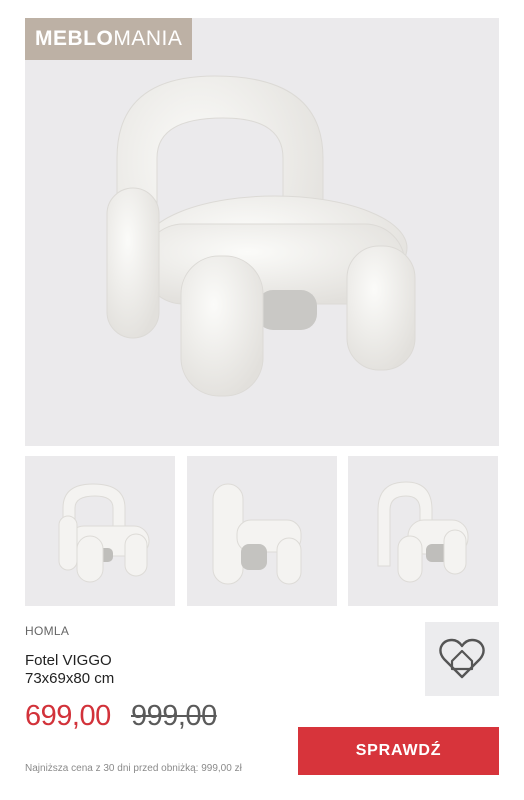  What do you see at coordinates (70, 678) in the screenshot?
I see `product-dimensions: 73x69x80 cm` at bounding box center [70, 678].